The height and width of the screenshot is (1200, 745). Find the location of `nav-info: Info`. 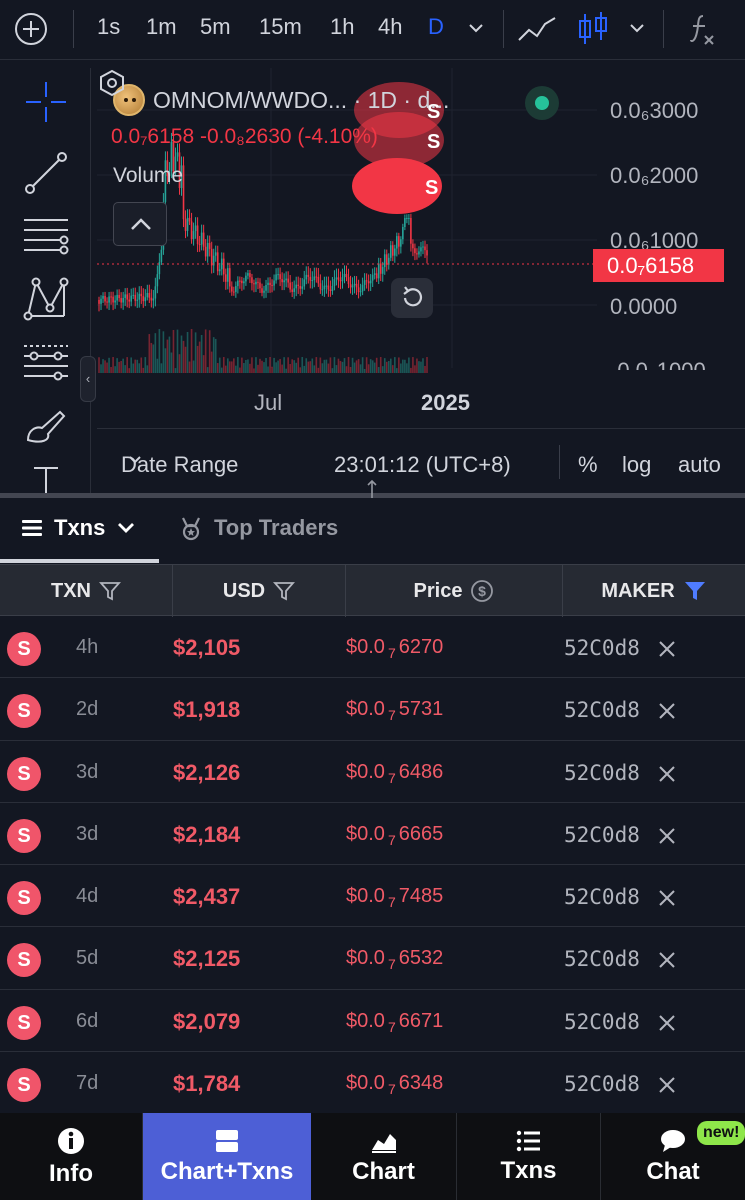

nav-info: Info is located at coordinates (71, 1156).